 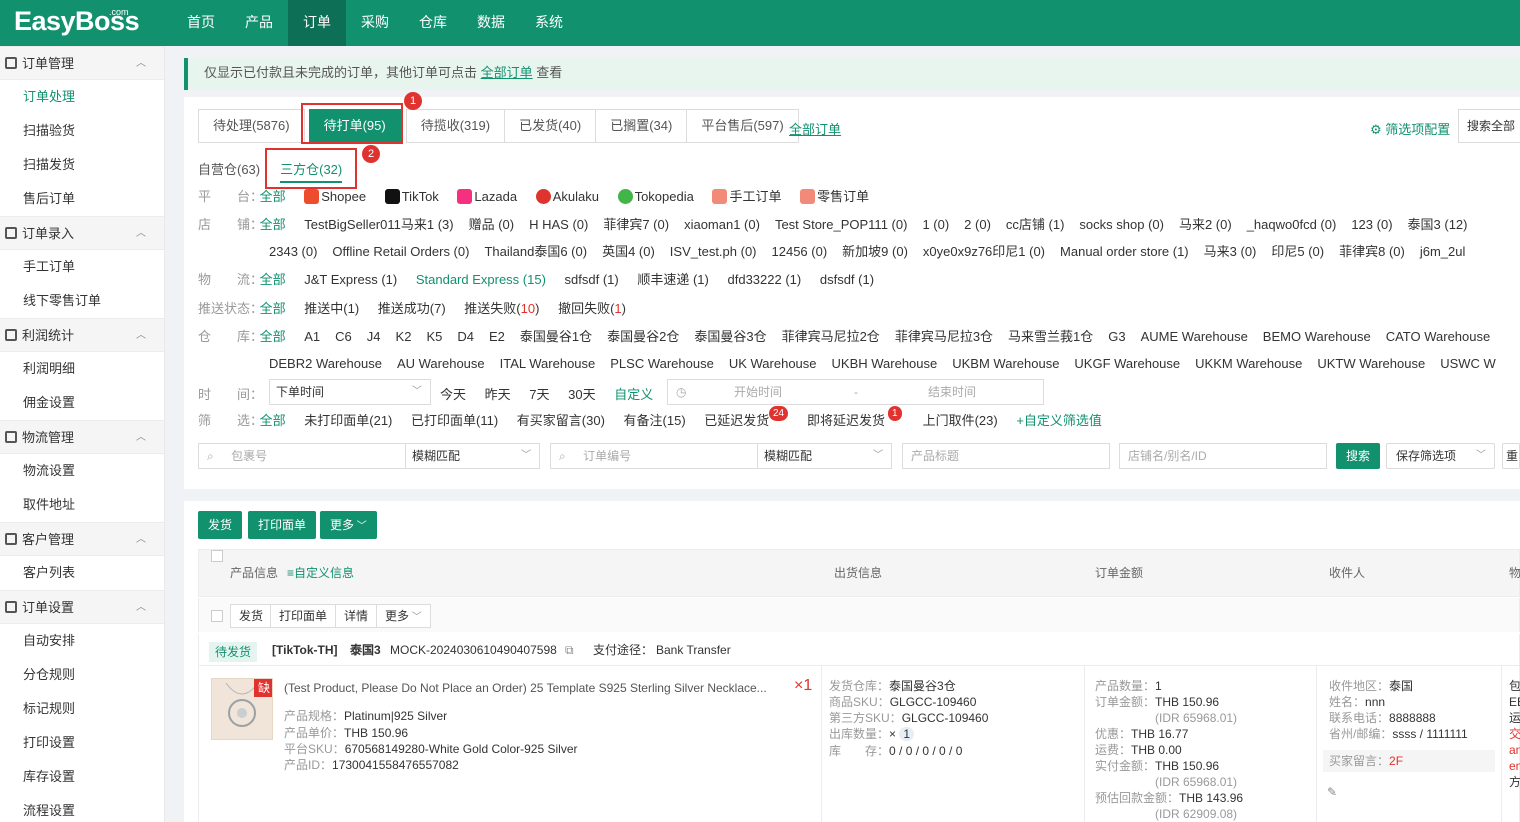 I want to click on time-7days: 7天, so click(x=539, y=395).